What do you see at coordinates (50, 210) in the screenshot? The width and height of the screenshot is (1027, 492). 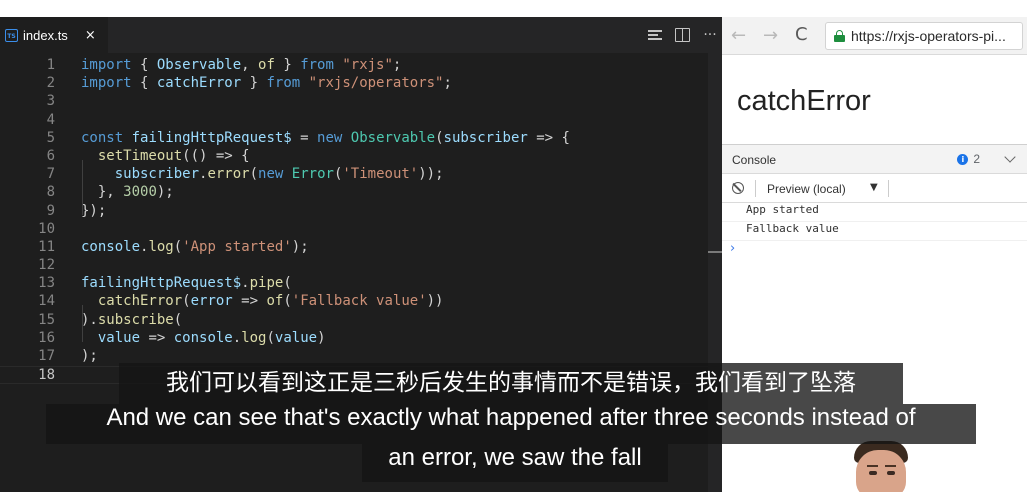 I see `line-number: 9` at bounding box center [50, 210].